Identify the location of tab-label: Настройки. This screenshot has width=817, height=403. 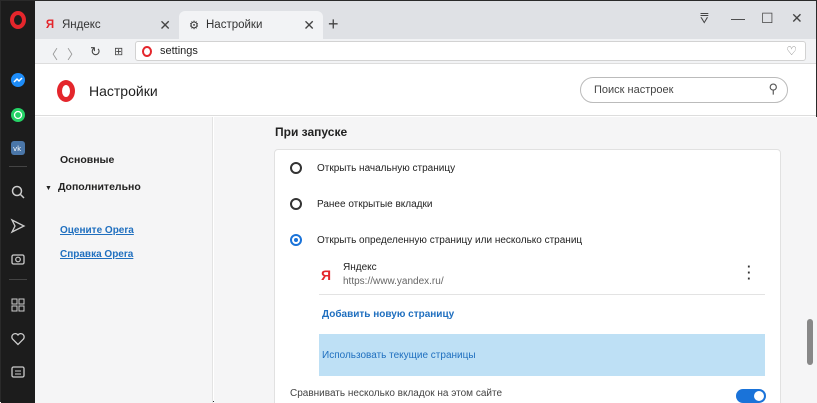
(234, 25).